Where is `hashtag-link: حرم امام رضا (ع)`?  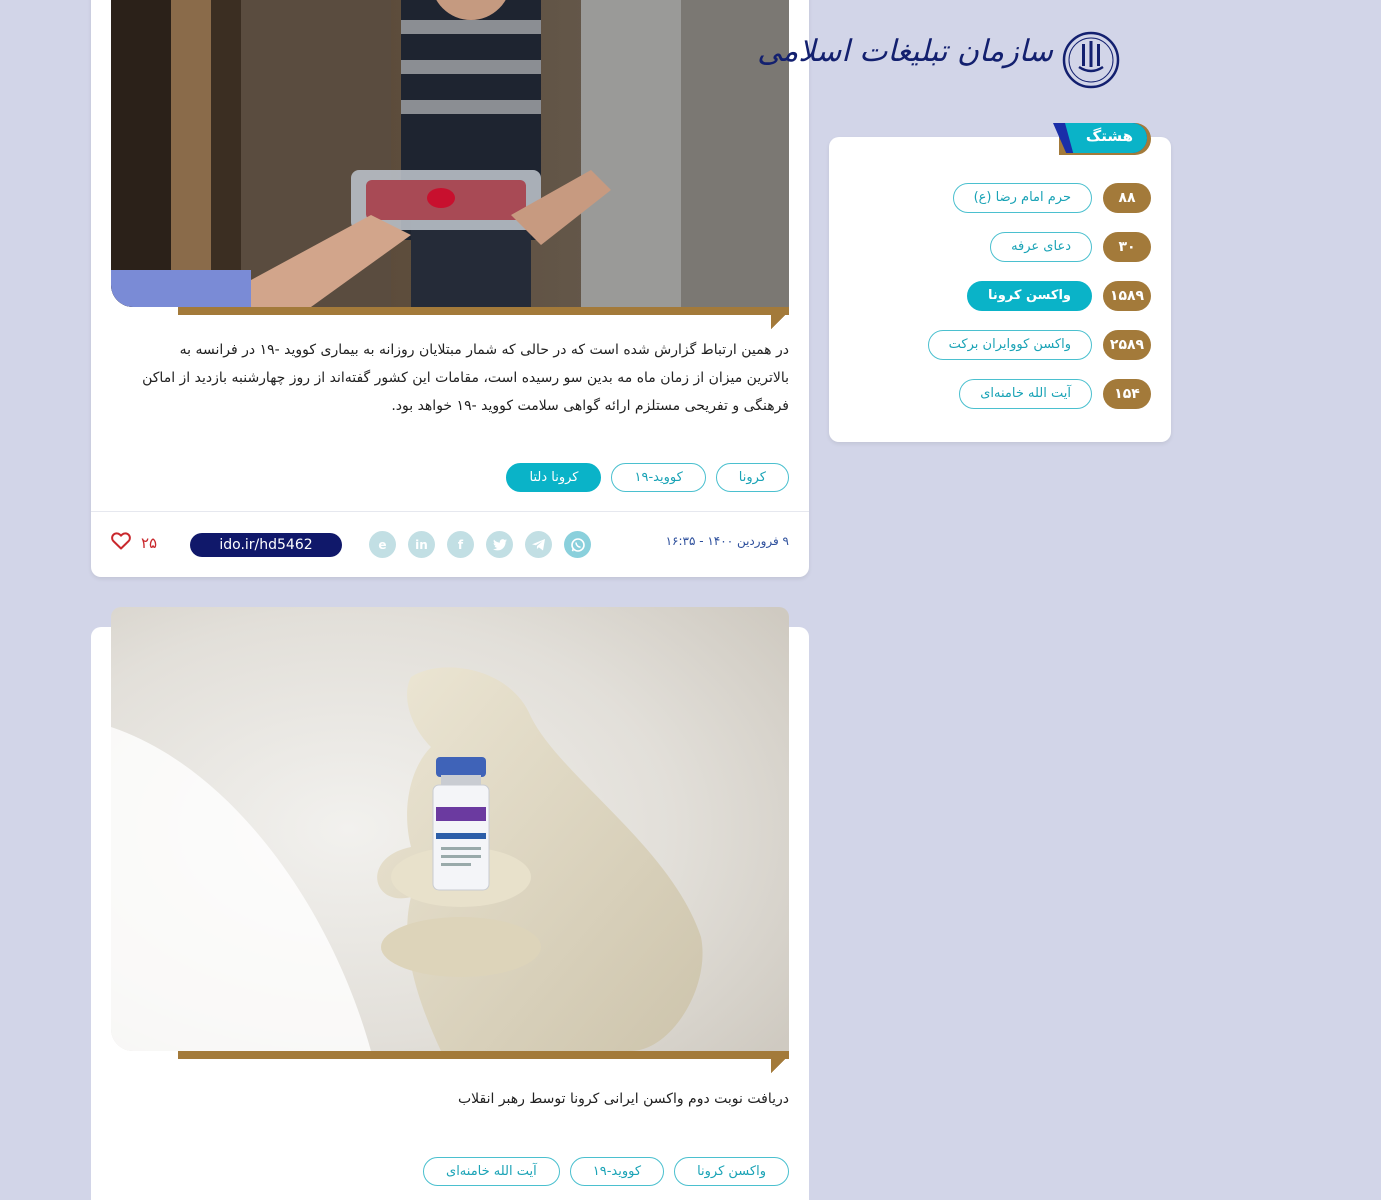
hashtag-link: حرم امام رضا (ع) is located at coordinates (1022, 198).